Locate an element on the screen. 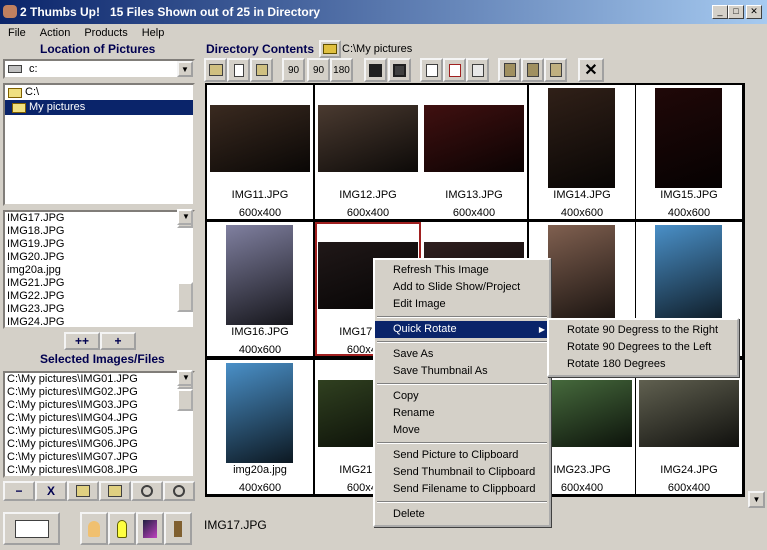 The width and height of the screenshot is (767, 550). menu-help: Help is located at coordinates (153, 33).